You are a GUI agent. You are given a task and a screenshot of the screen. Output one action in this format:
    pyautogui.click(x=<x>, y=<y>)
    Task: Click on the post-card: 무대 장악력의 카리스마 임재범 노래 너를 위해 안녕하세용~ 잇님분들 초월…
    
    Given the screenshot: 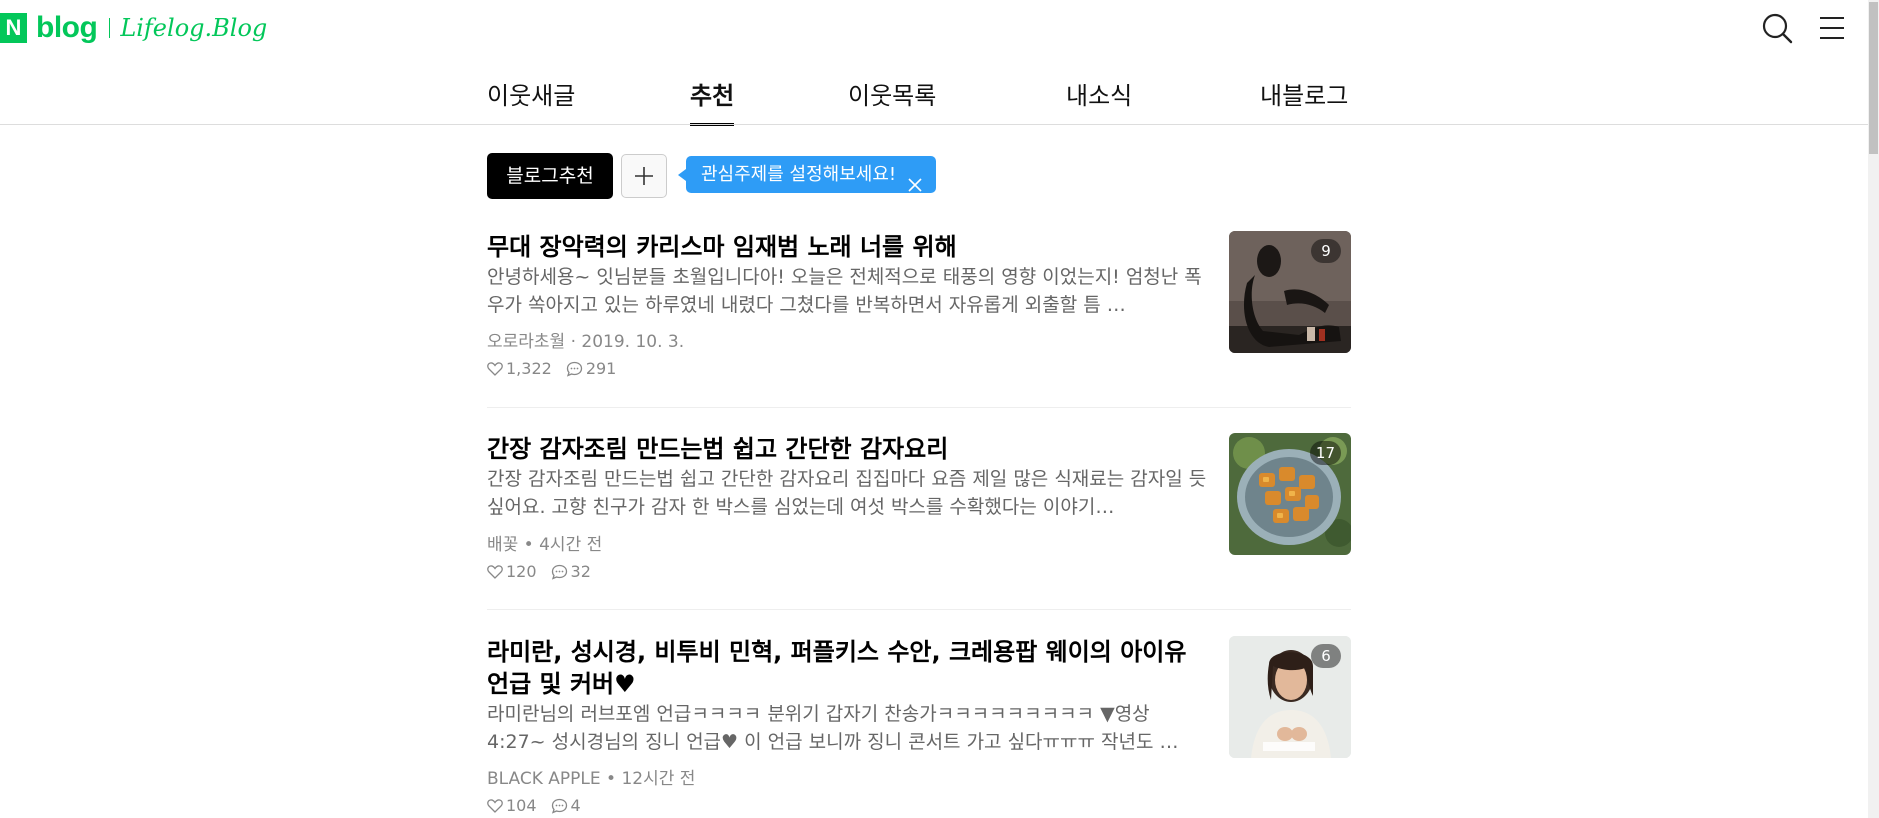 What is the action you would take?
    pyautogui.click(x=919, y=306)
    